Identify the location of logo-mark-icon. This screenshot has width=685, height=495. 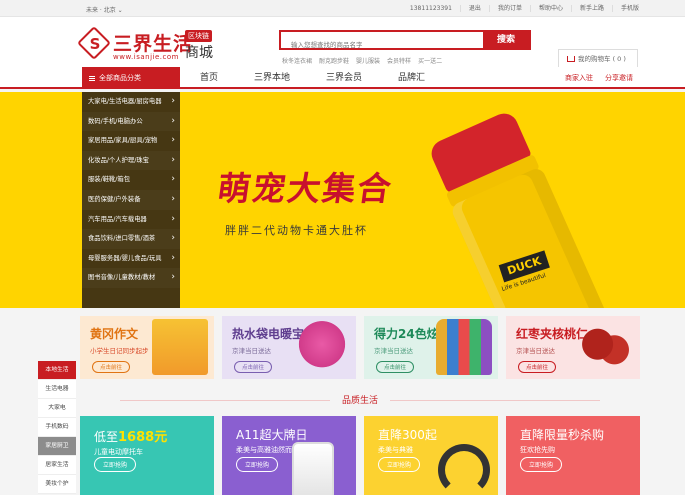
(94, 43).